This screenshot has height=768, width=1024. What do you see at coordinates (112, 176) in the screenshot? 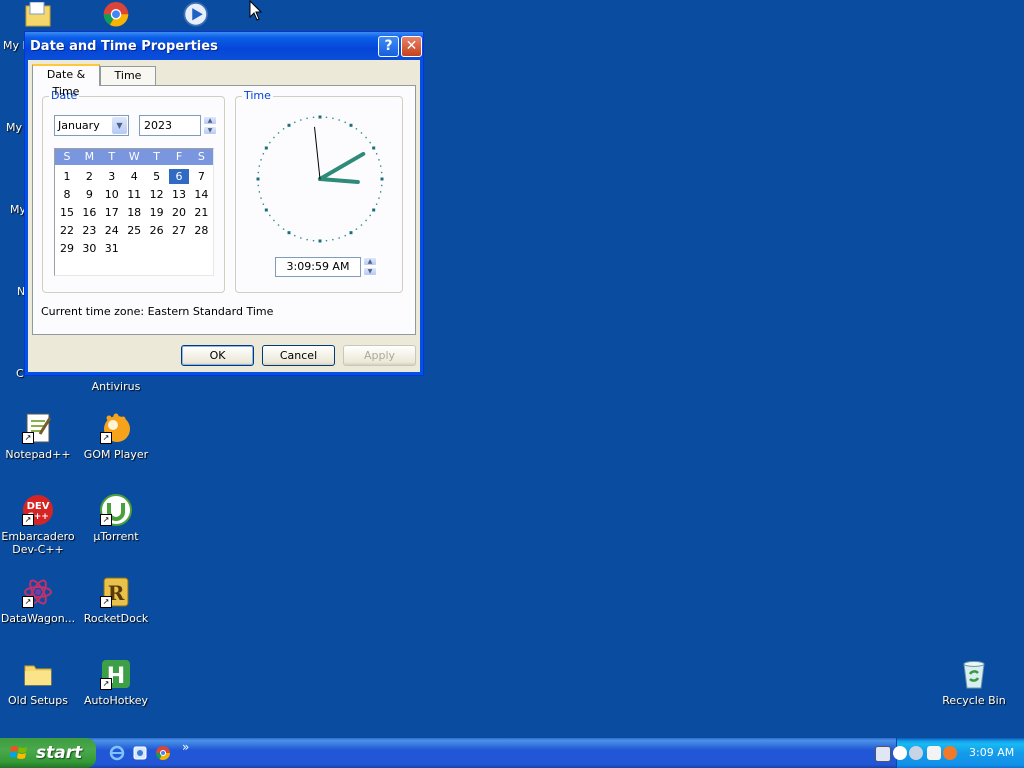
I see `calendar-day: 3` at bounding box center [112, 176].